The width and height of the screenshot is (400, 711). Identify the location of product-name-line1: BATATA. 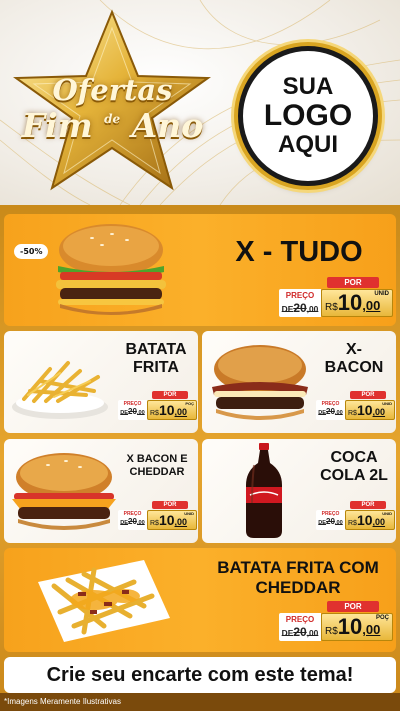
(156, 349).